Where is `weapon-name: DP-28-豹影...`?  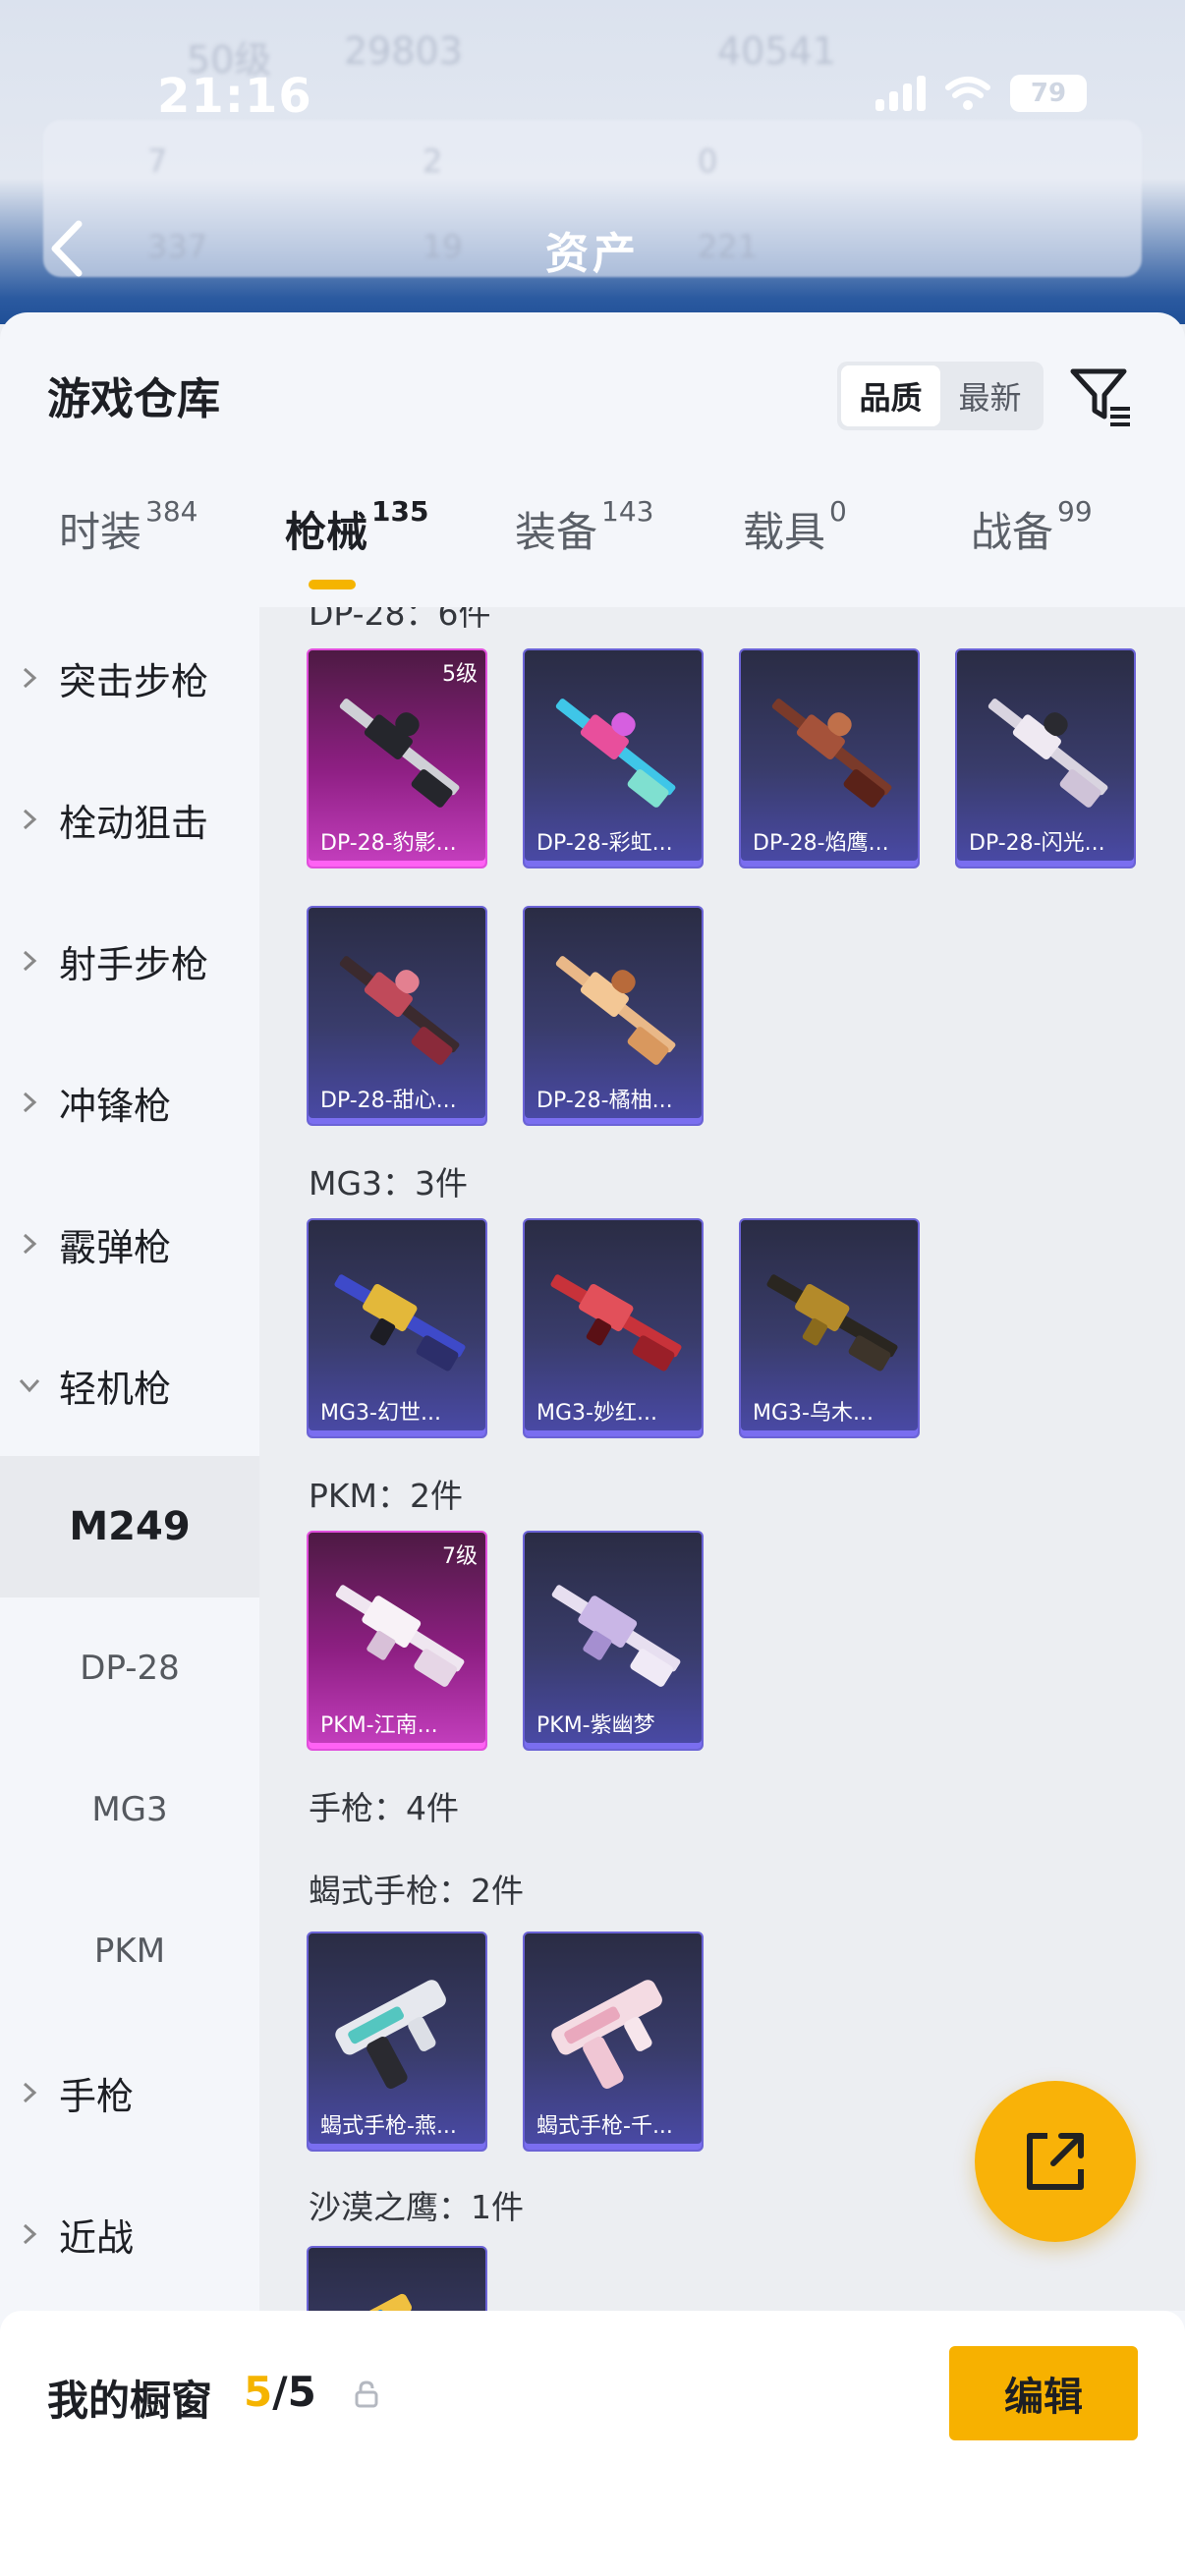
weapon-name: DP-28-豹影... is located at coordinates (388, 843).